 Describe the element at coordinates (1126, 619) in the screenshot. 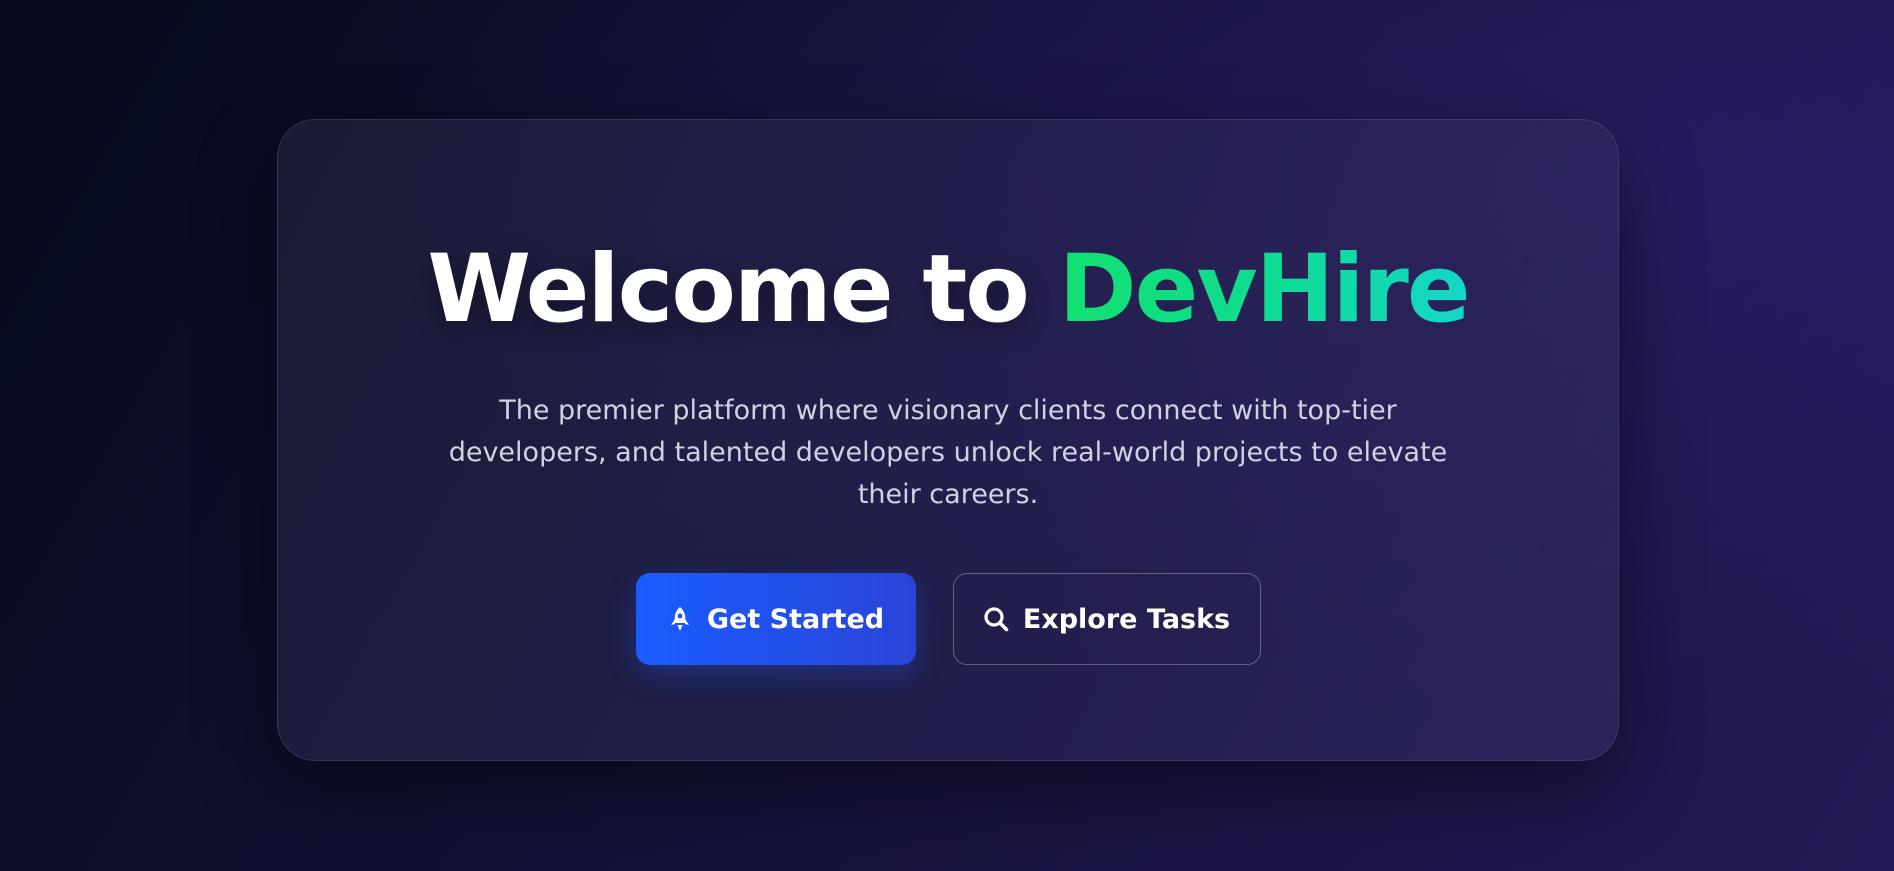

I see `explore-tasks-label: Explore Tasks` at that location.